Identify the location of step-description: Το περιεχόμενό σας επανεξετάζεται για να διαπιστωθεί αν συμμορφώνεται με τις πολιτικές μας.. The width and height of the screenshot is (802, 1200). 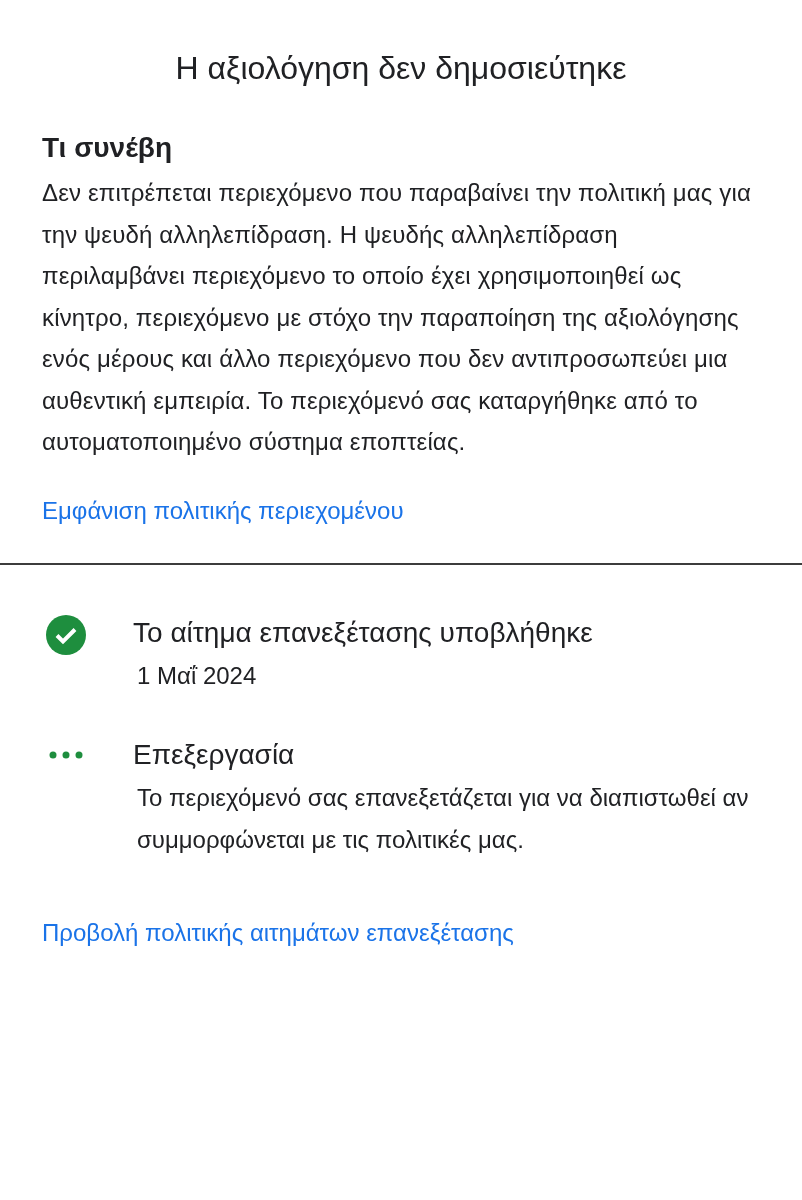
(443, 818).